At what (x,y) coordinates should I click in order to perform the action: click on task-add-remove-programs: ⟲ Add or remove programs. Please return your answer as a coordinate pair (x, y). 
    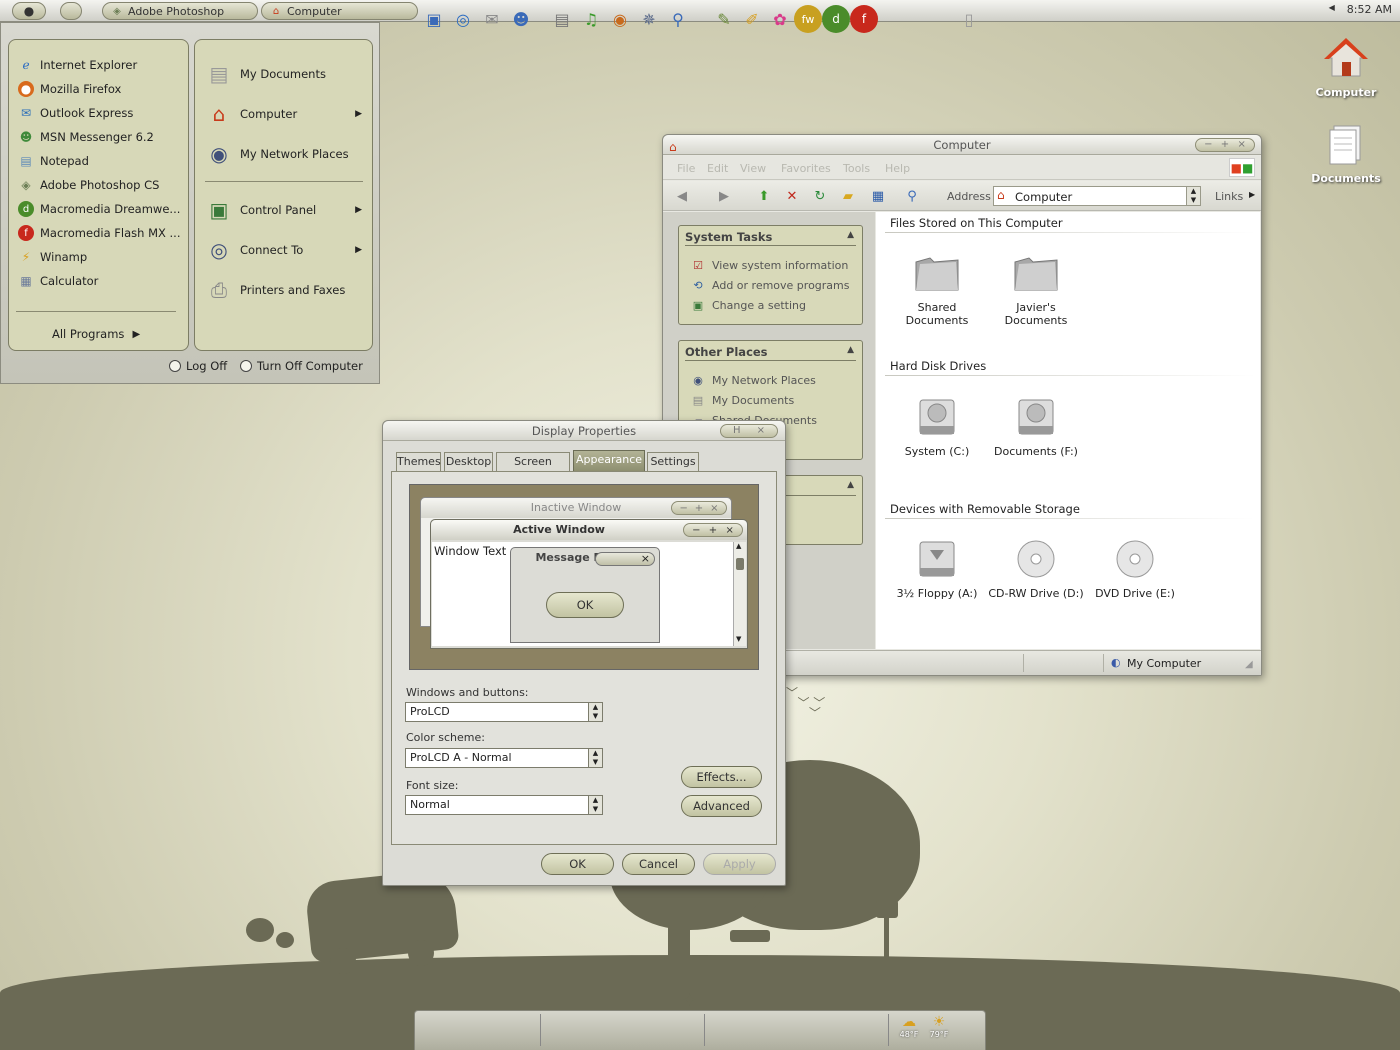
    Looking at the image, I should click on (770, 285).